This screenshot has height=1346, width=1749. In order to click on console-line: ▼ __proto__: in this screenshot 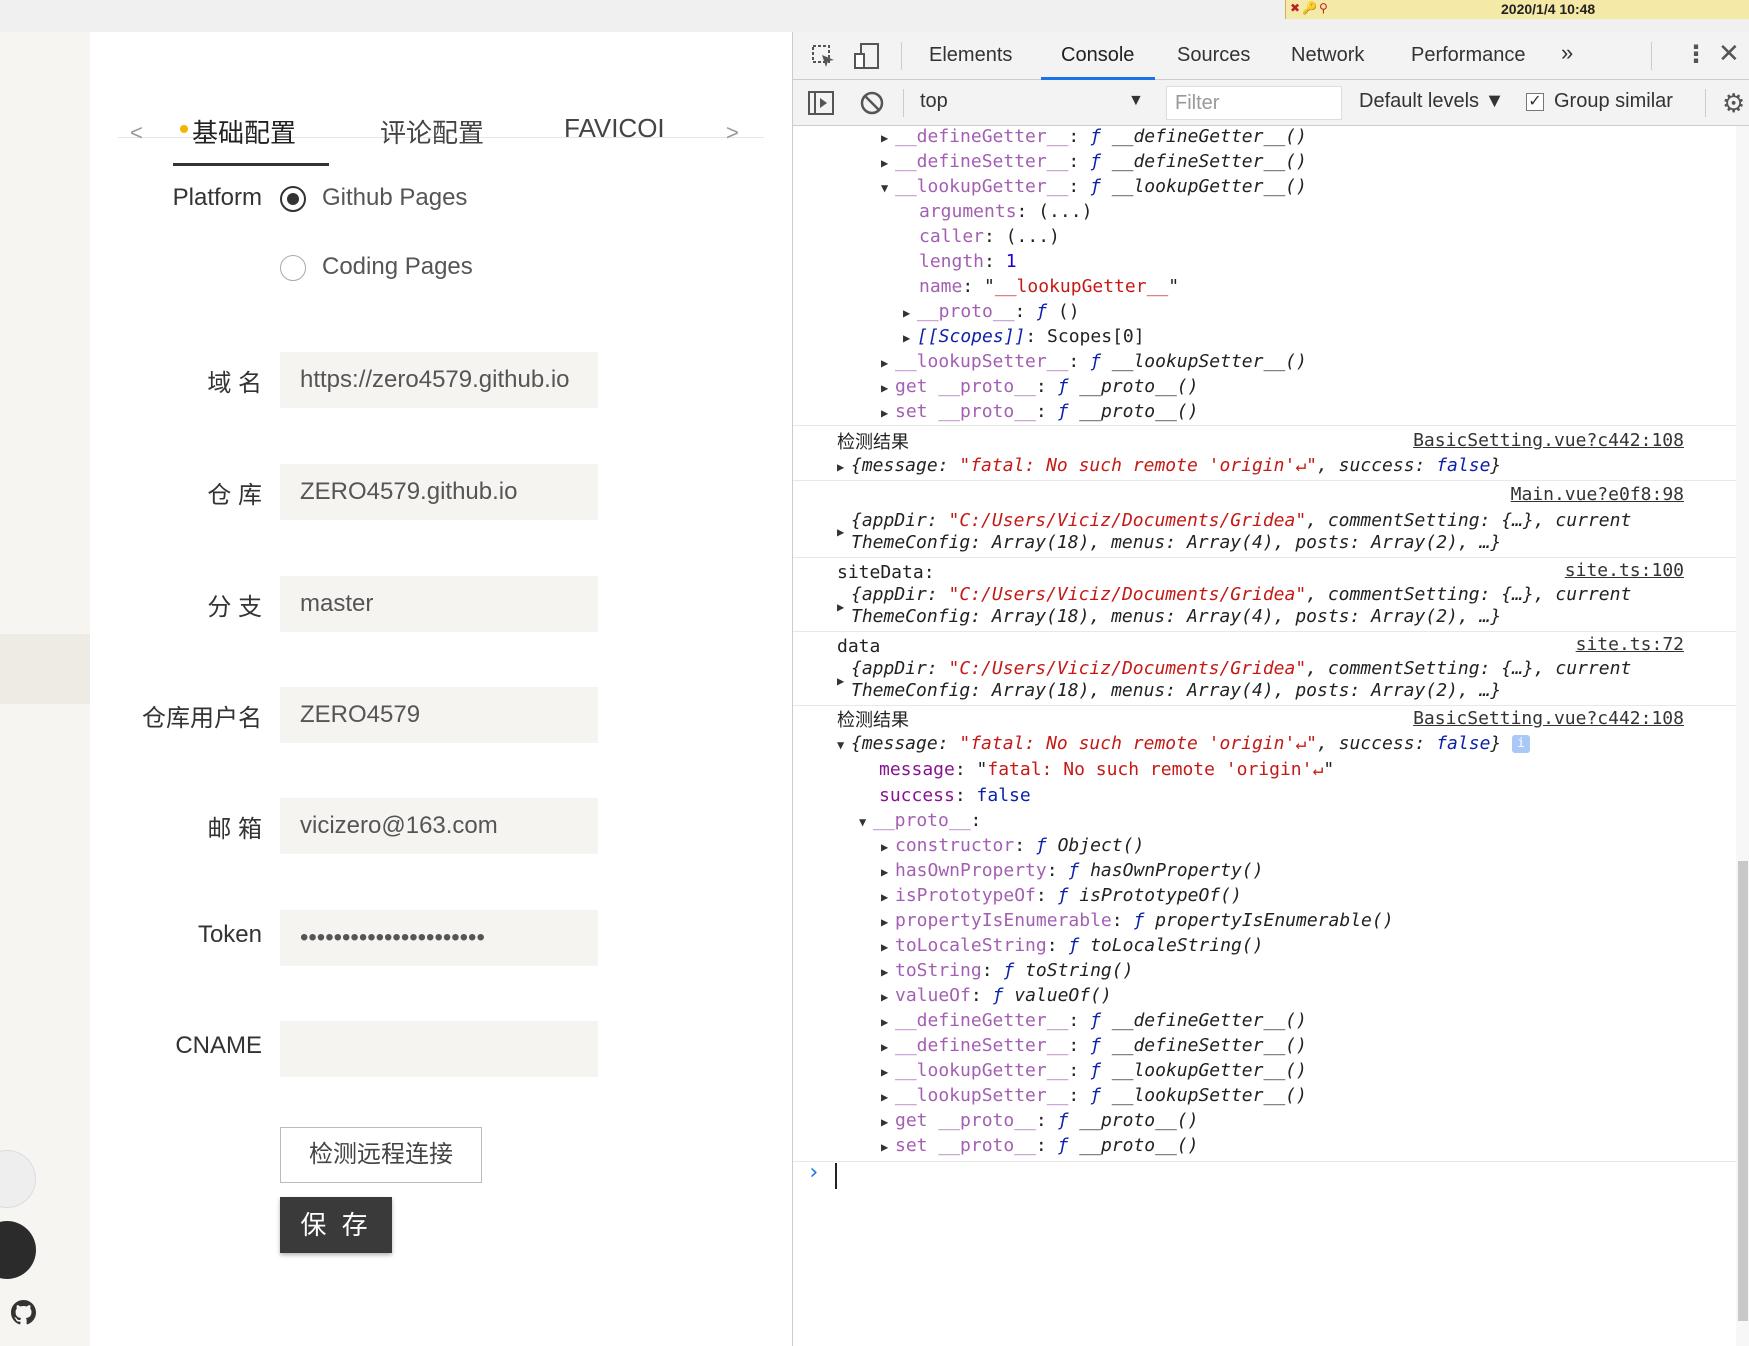, I will do `click(920, 820)`.